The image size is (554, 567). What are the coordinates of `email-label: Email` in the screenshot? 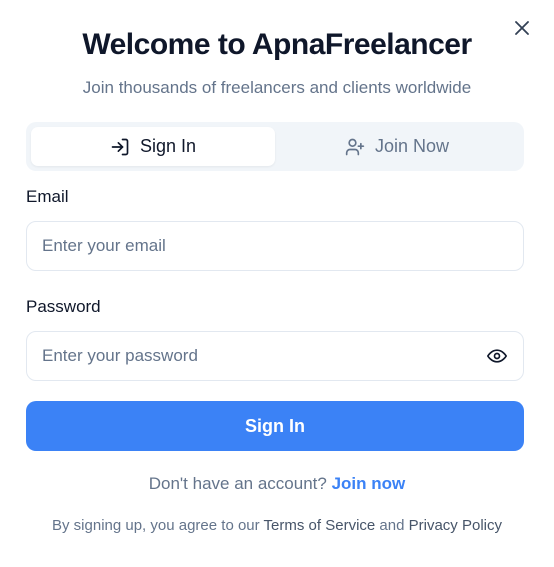 It's located at (47, 196).